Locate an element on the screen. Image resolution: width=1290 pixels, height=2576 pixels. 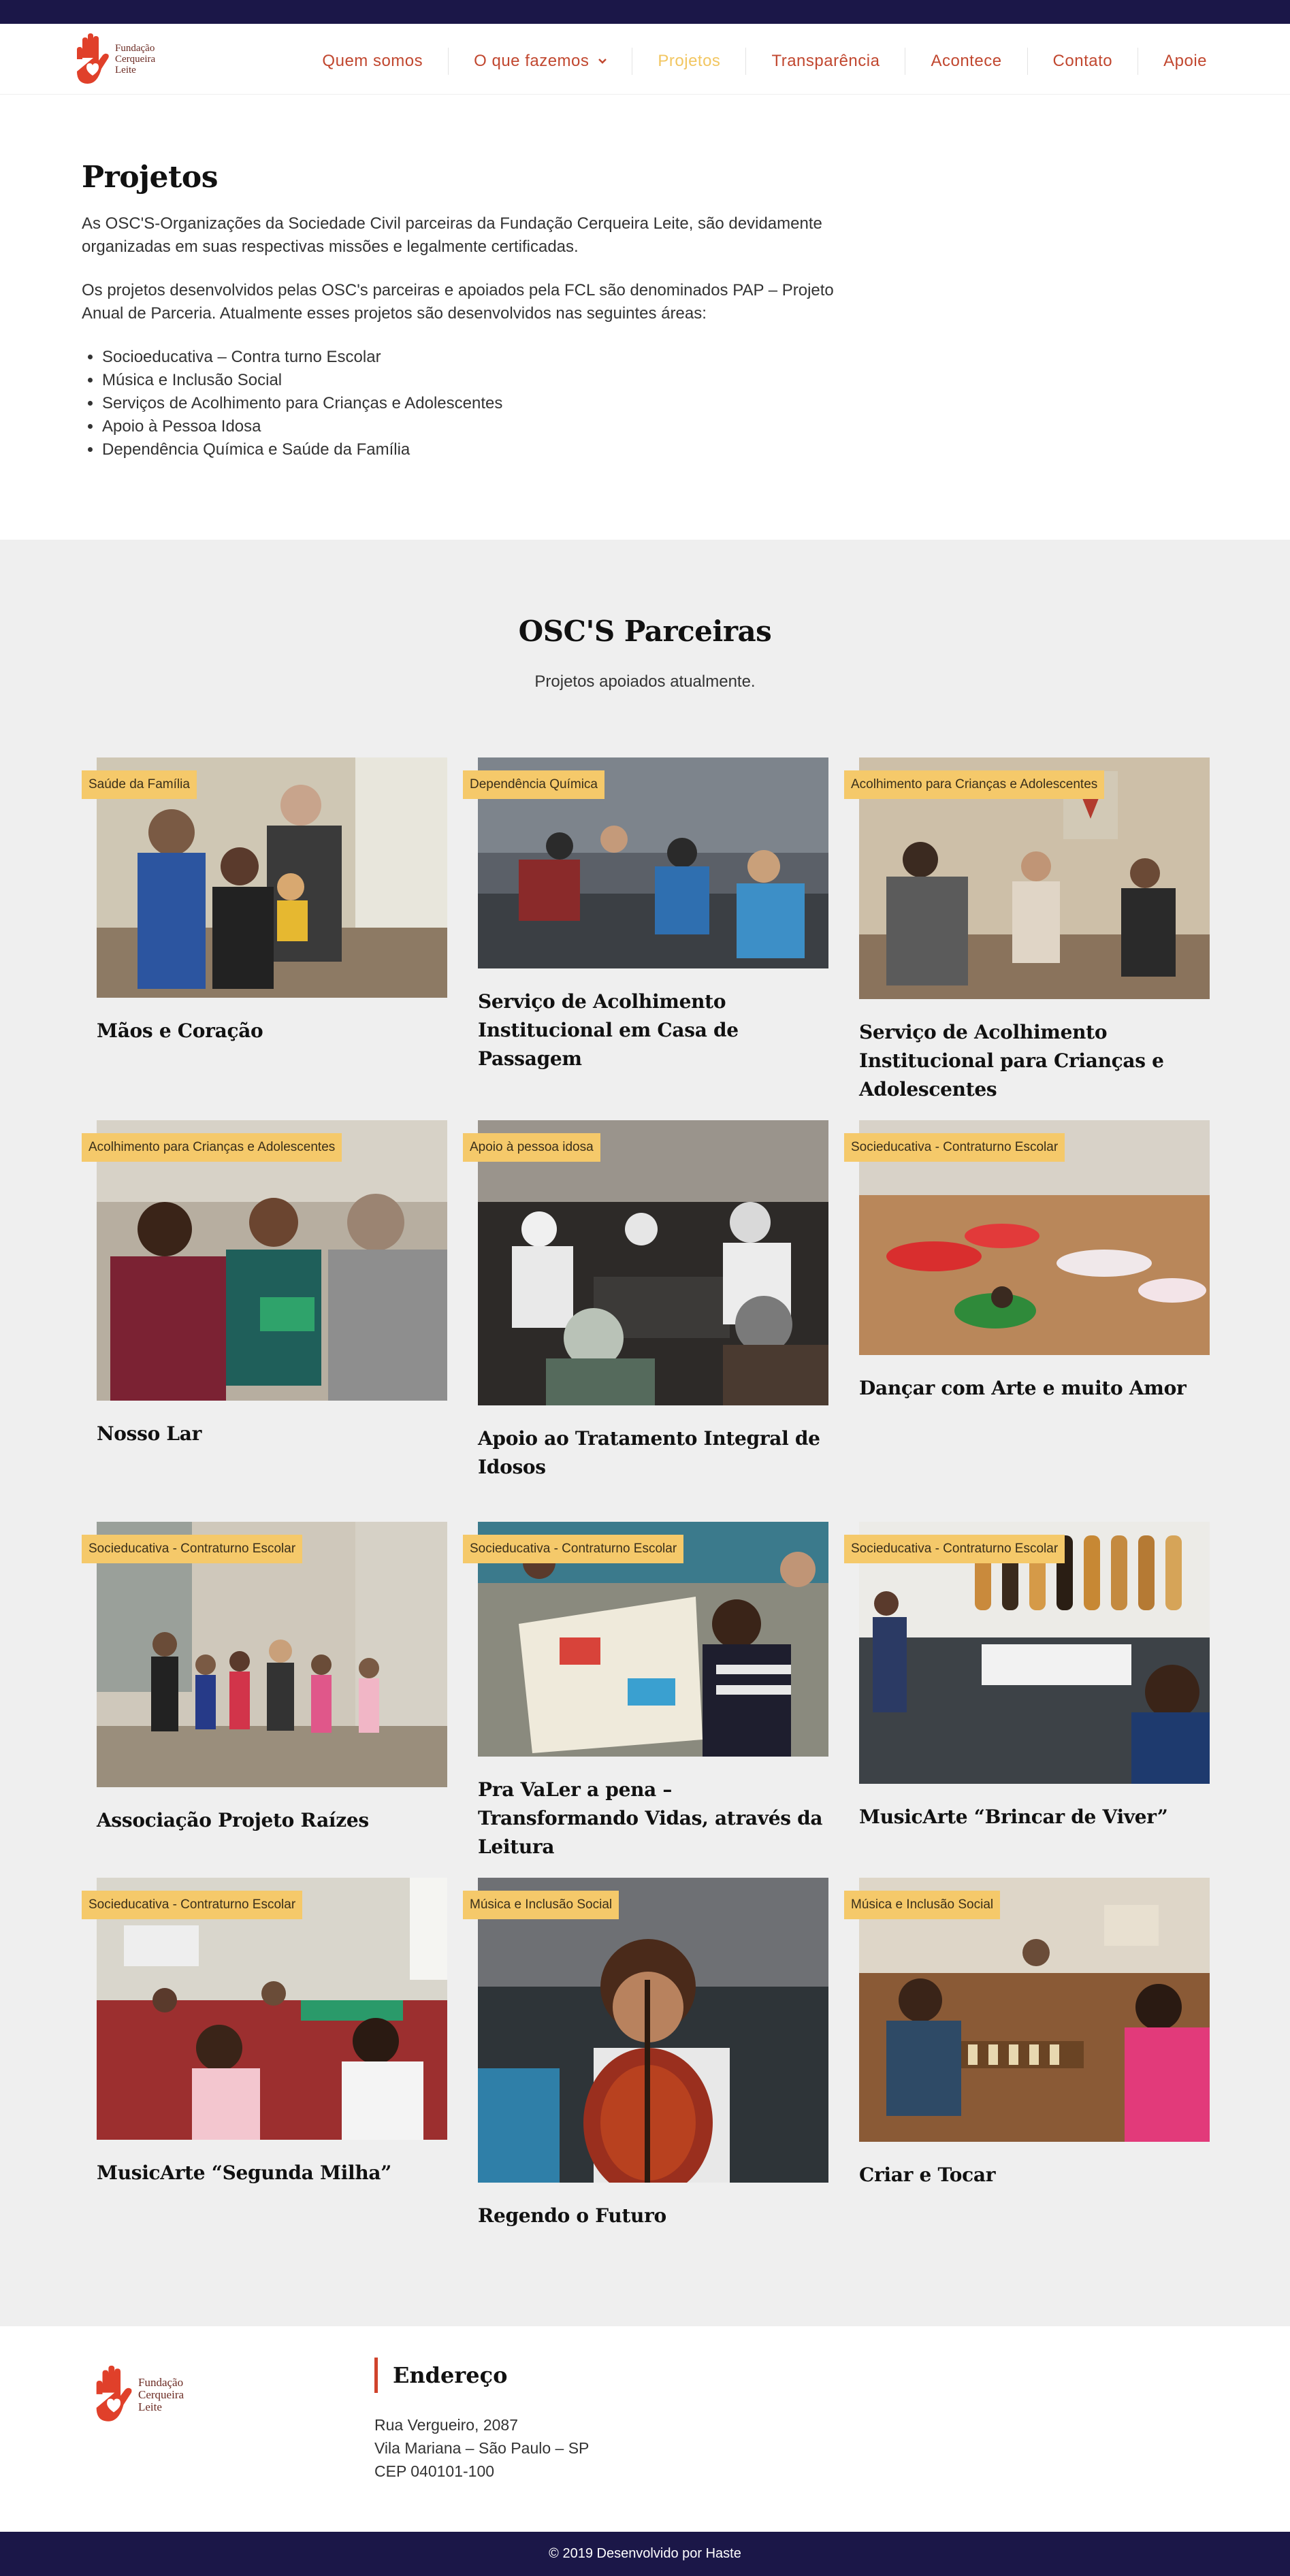
section-subtitle: Projetos apoiados atualmente. is located at coordinates (645, 681).